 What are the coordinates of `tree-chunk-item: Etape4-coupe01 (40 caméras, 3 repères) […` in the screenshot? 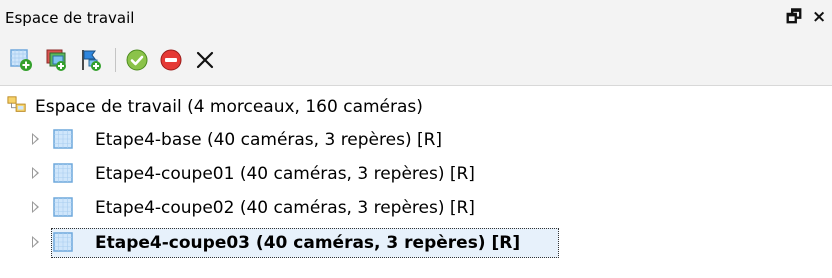 It's located at (416, 174).